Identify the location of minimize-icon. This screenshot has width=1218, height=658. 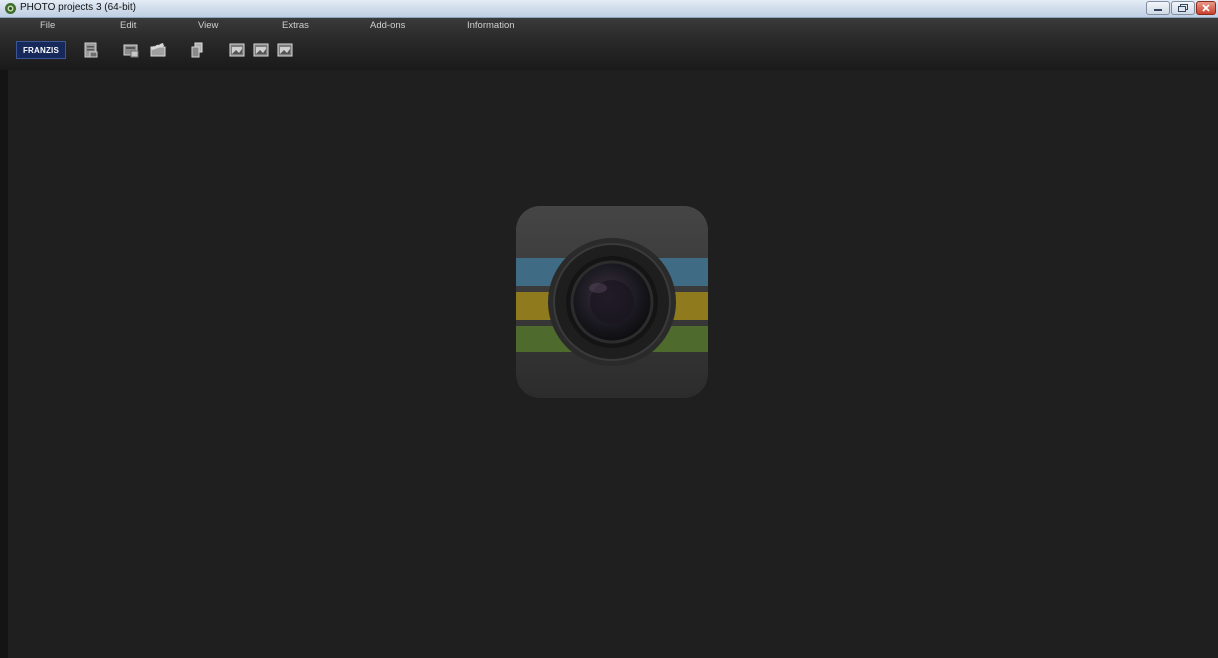
(1158, 8).